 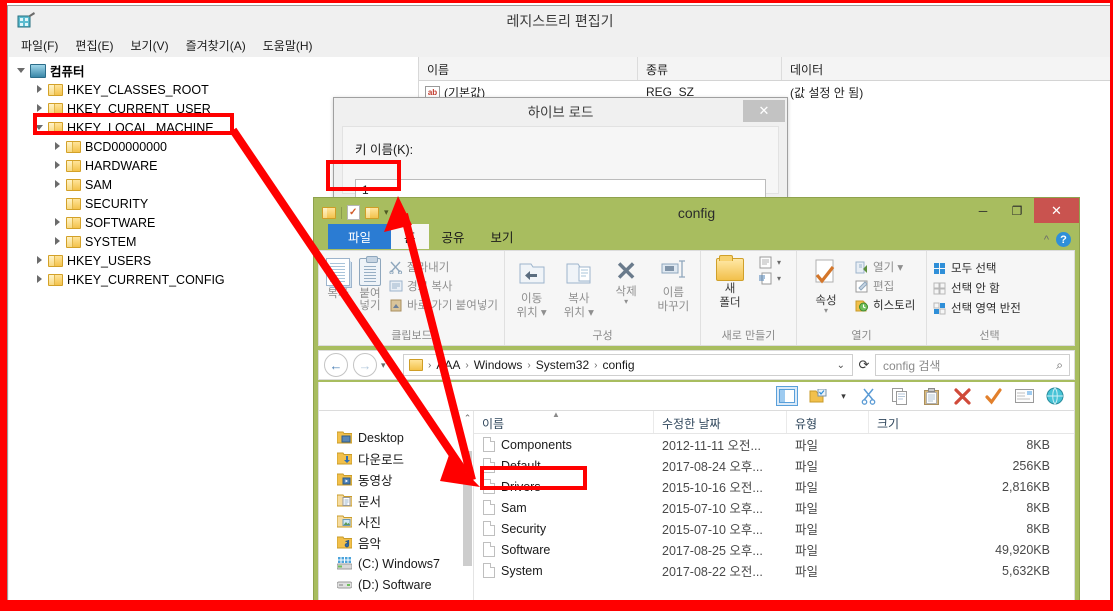 What do you see at coordinates (972, 365) in the screenshot?
I see `search-input: config 검색 ⌕` at bounding box center [972, 365].